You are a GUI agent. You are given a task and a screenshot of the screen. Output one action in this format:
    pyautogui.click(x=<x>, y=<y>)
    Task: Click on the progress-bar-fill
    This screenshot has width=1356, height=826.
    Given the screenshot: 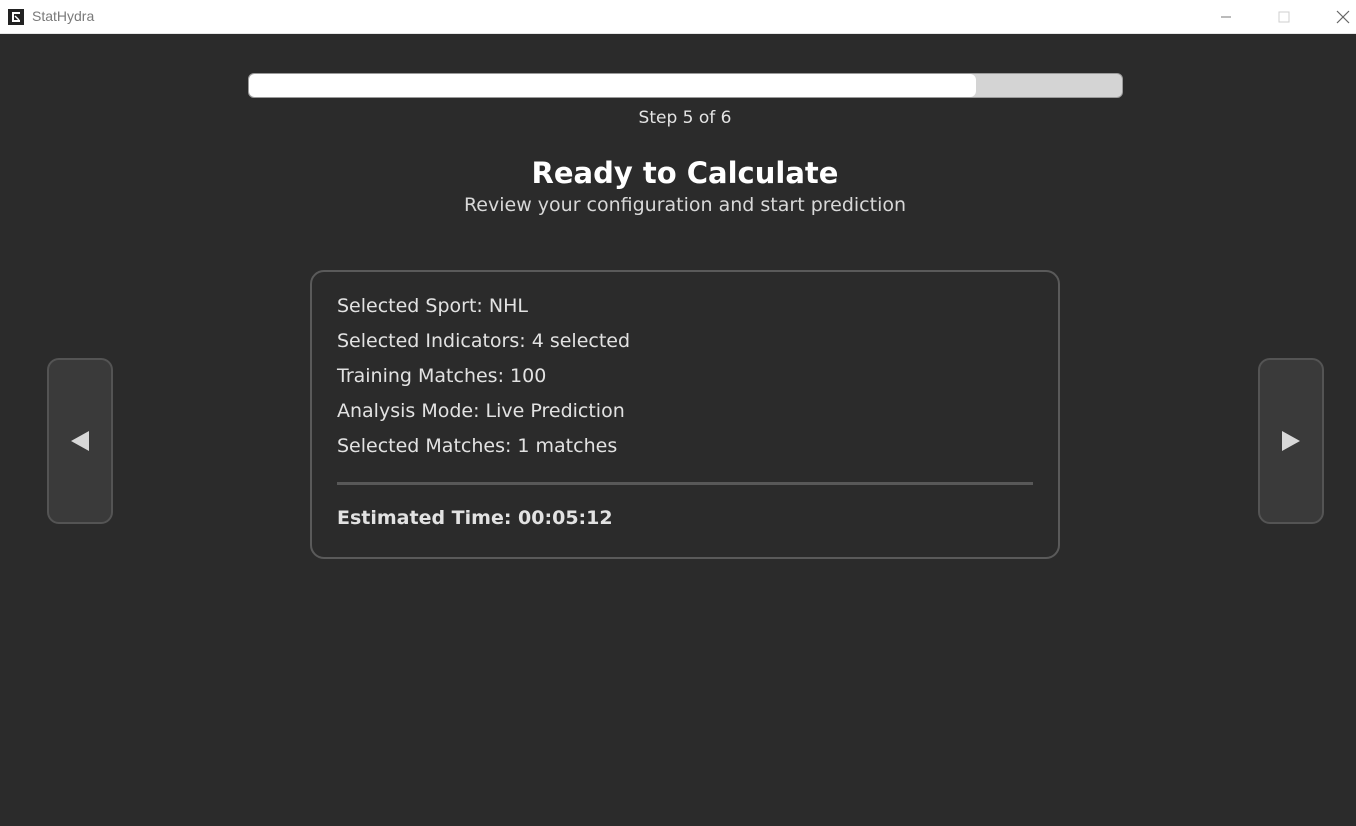 What is the action you would take?
    pyautogui.click(x=613, y=85)
    